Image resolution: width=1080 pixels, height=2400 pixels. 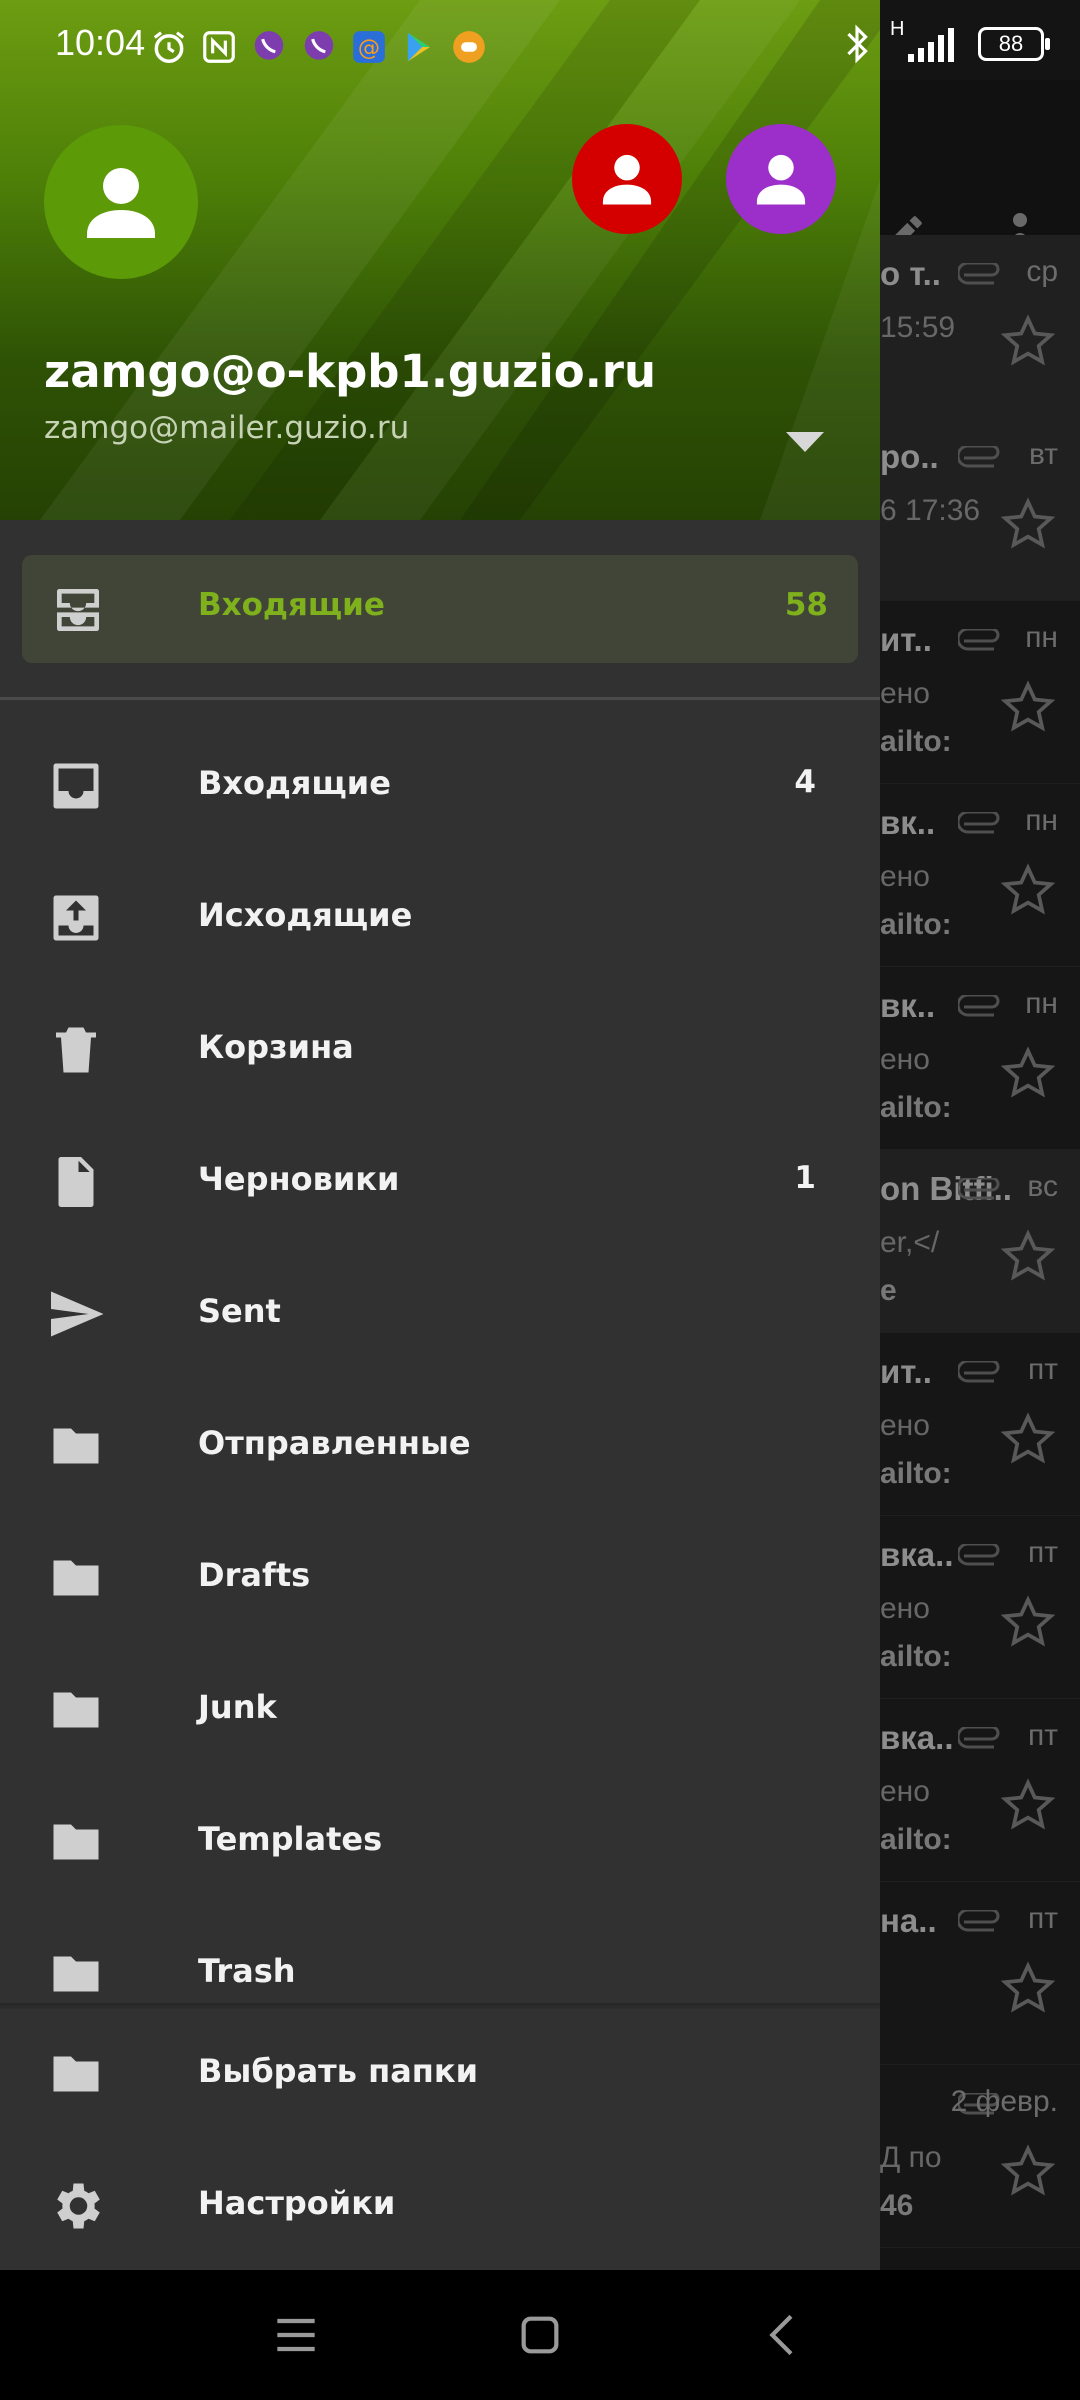 I want to click on status-time: 10:04, so click(x=100, y=42).